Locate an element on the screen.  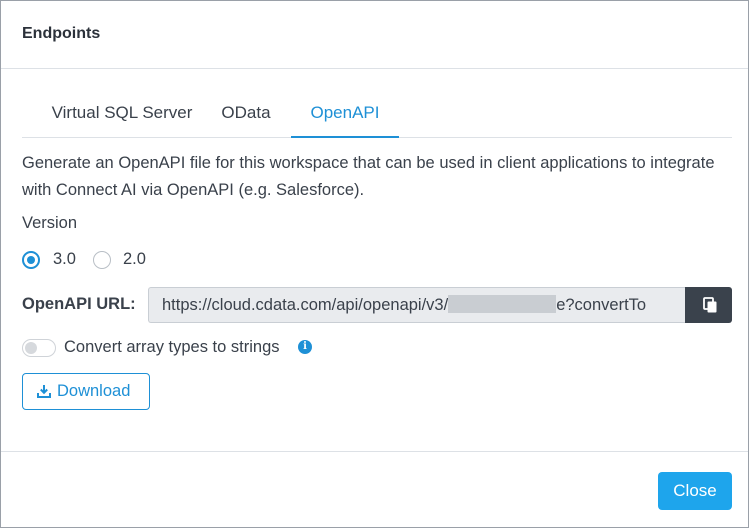
convert-array-toggle is located at coordinates (39, 348).